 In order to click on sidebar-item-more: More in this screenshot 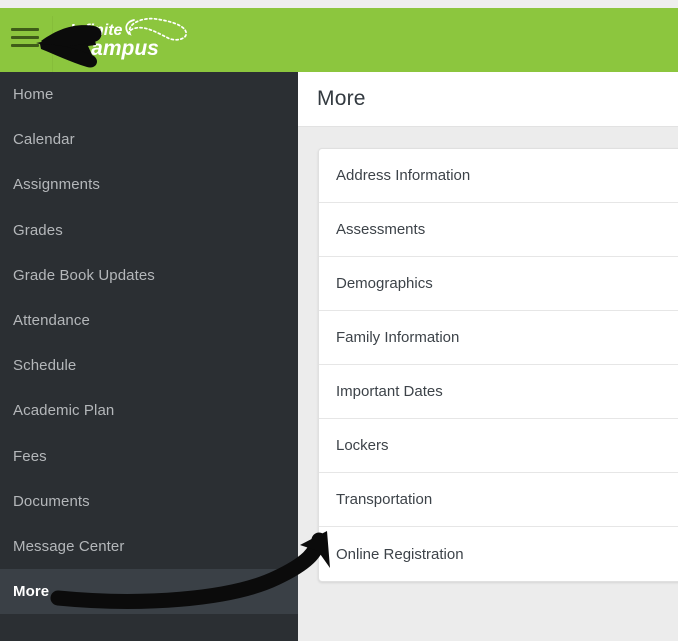, I will do `click(149, 592)`.